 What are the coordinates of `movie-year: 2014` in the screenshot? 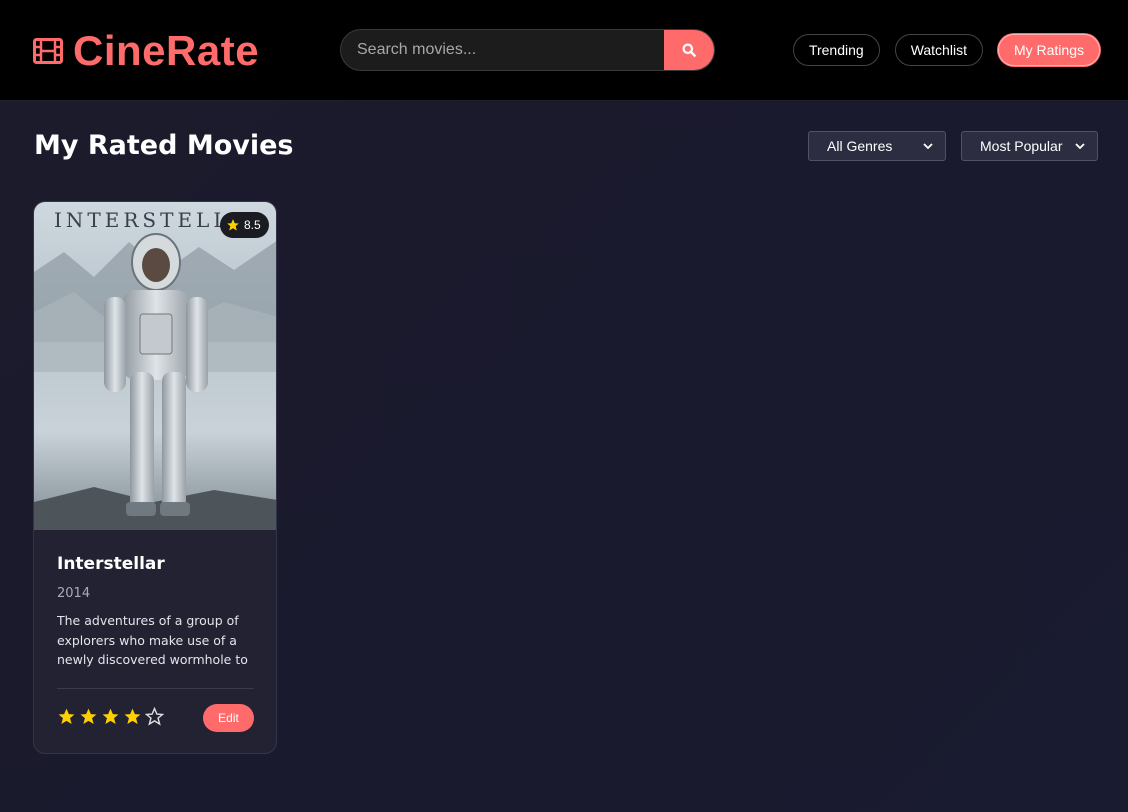 It's located at (74, 593).